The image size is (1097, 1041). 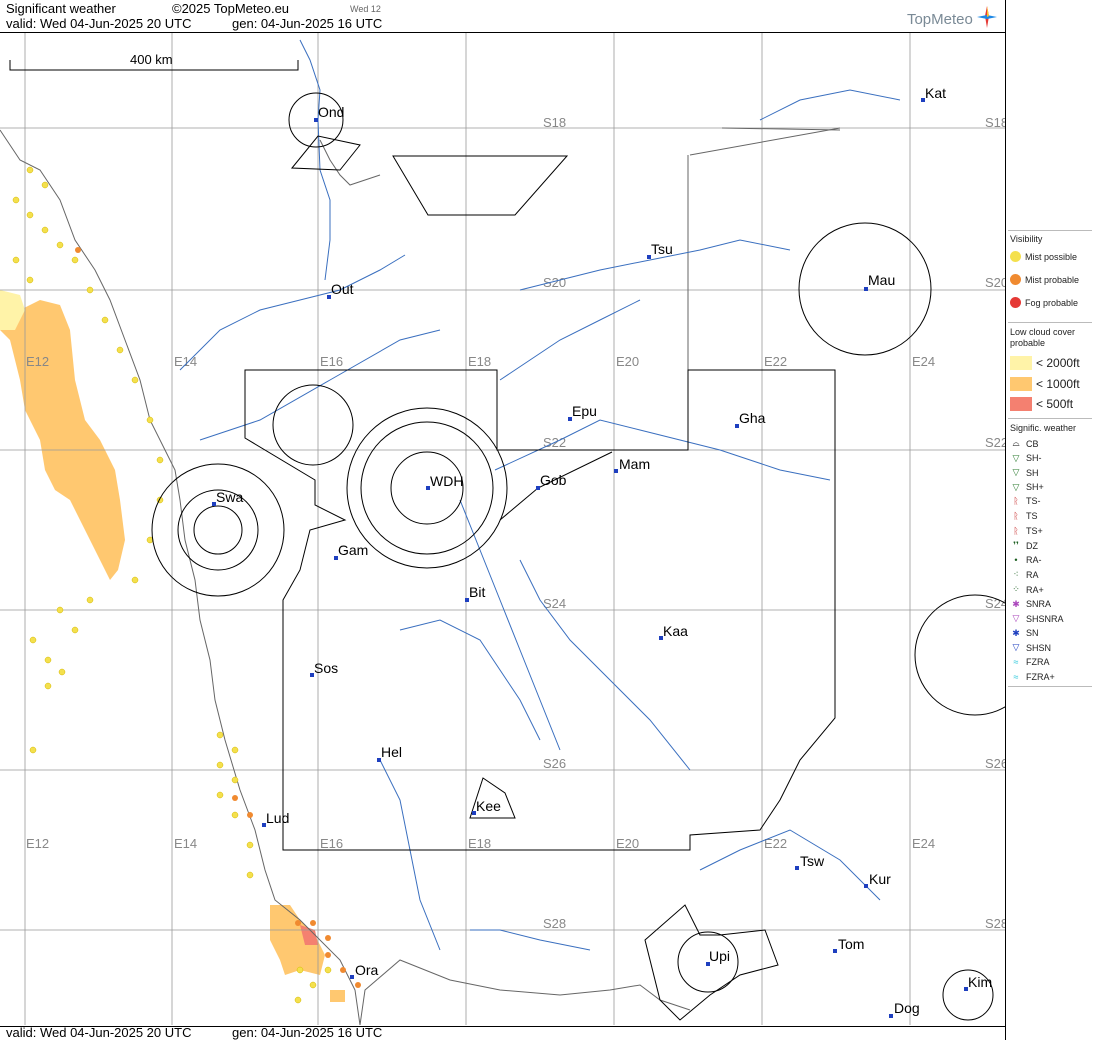 I want to click on weather-symbol-icon: ❜❜, so click(x=1016, y=545).